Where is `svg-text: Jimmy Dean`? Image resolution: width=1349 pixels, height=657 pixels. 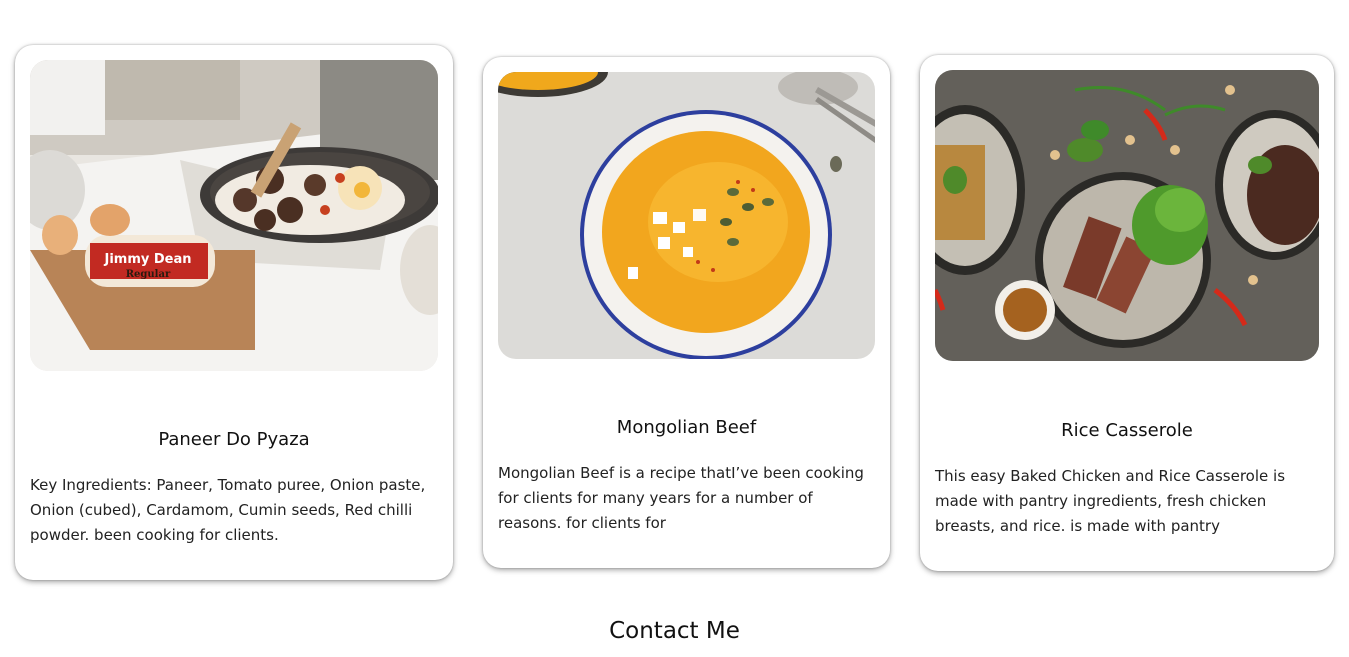
svg-text: Jimmy Dean is located at coordinates (147, 259).